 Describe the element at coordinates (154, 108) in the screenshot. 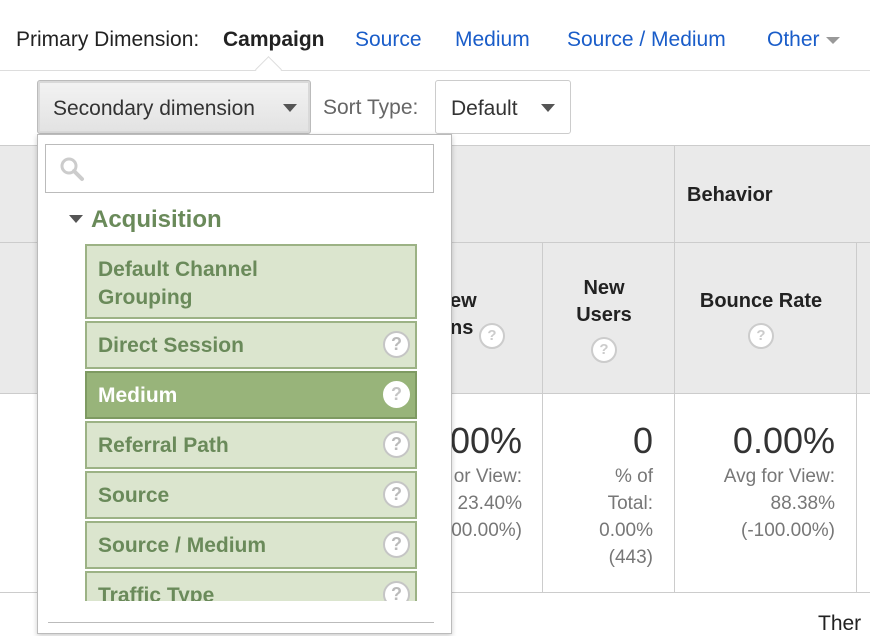

I see `secondary-dimension-label: Secondary dimension` at that location.